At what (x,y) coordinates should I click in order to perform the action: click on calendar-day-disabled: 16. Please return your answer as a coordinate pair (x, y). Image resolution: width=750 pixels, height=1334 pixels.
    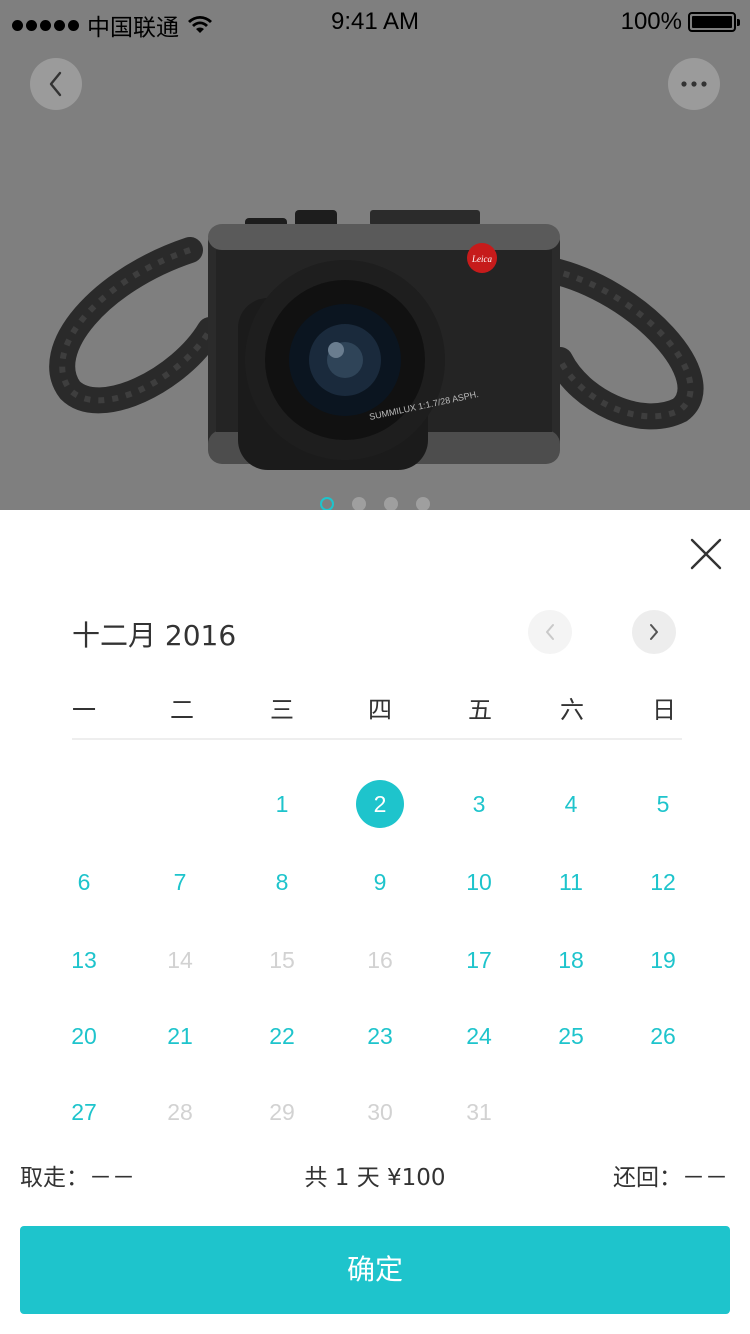
    Looking at the image, I should click on (380, 960).